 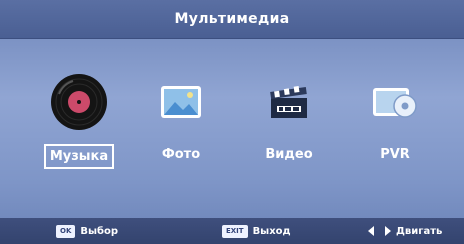 I want to click on arrow-right-icon, so click(x=388, y=231).